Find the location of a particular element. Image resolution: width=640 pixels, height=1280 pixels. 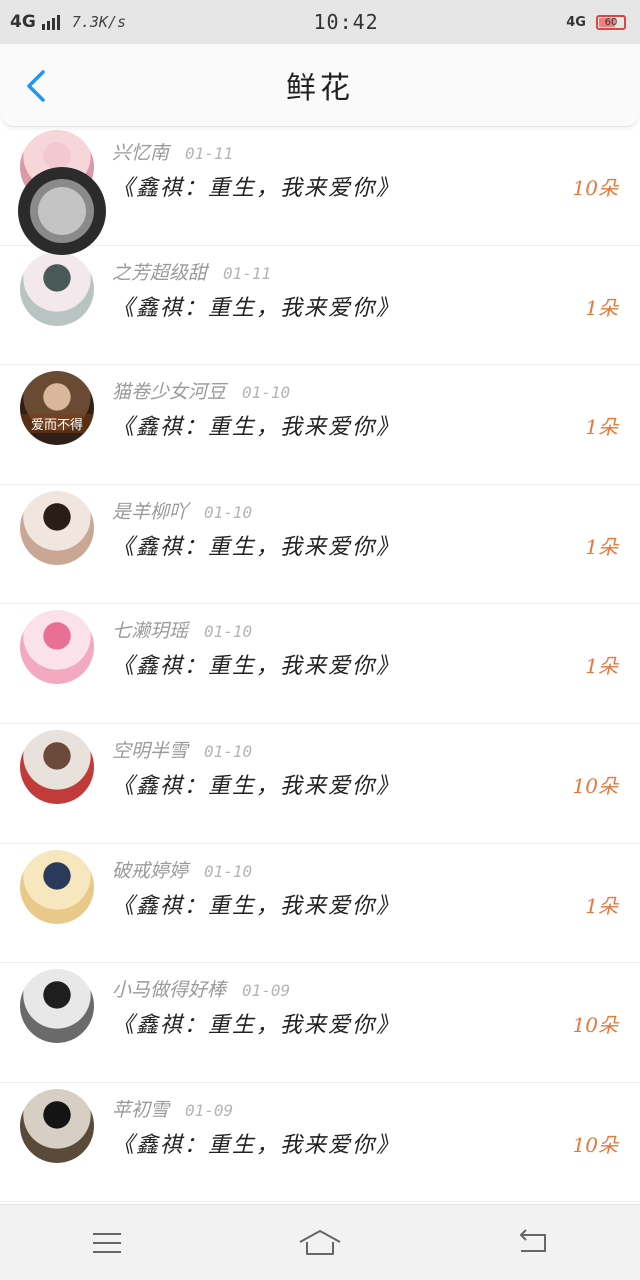

list-item: 爱而不得 猫卷少女河豆 01-10 《鑫祺：重生，我来爱你》 1朵 is located at coordinates (320, 425).